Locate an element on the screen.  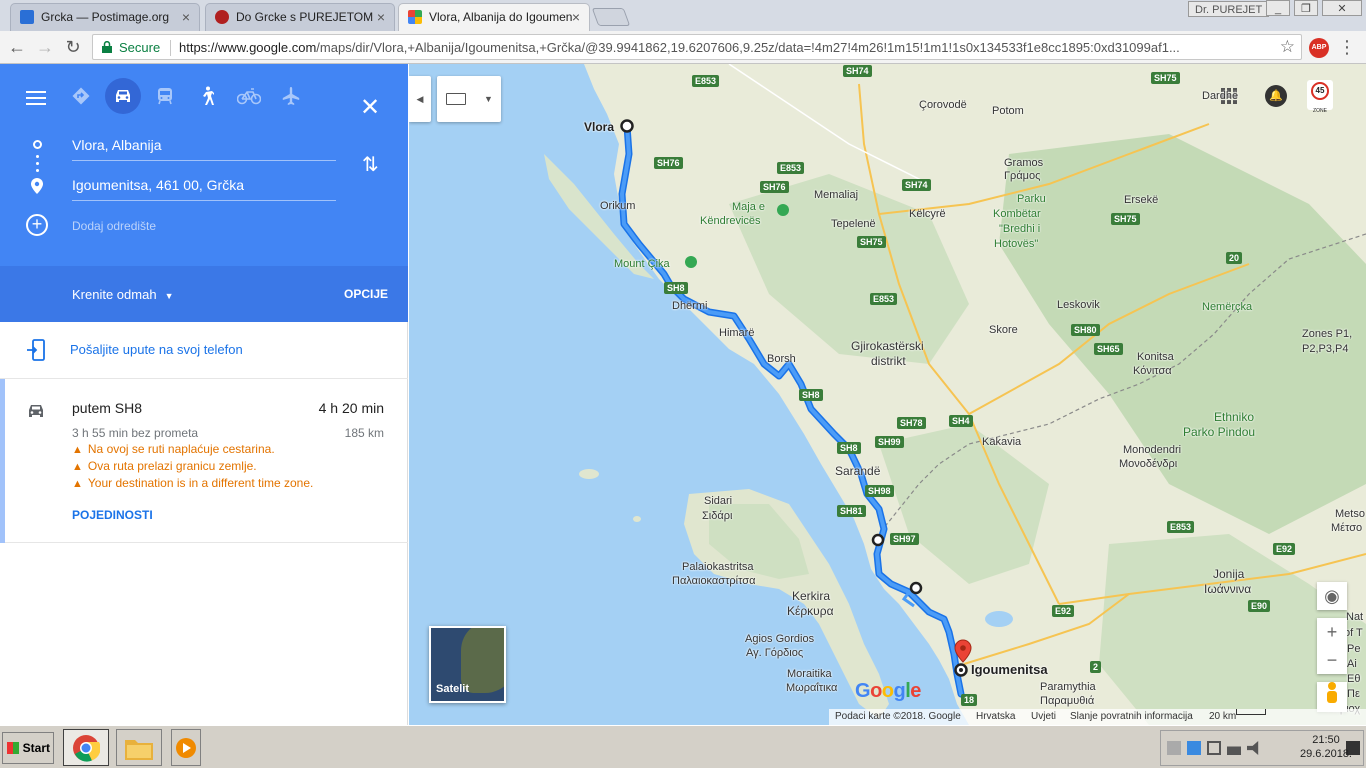
bookmark-star-icon: ☆ is located at coordinates (1287, 47).